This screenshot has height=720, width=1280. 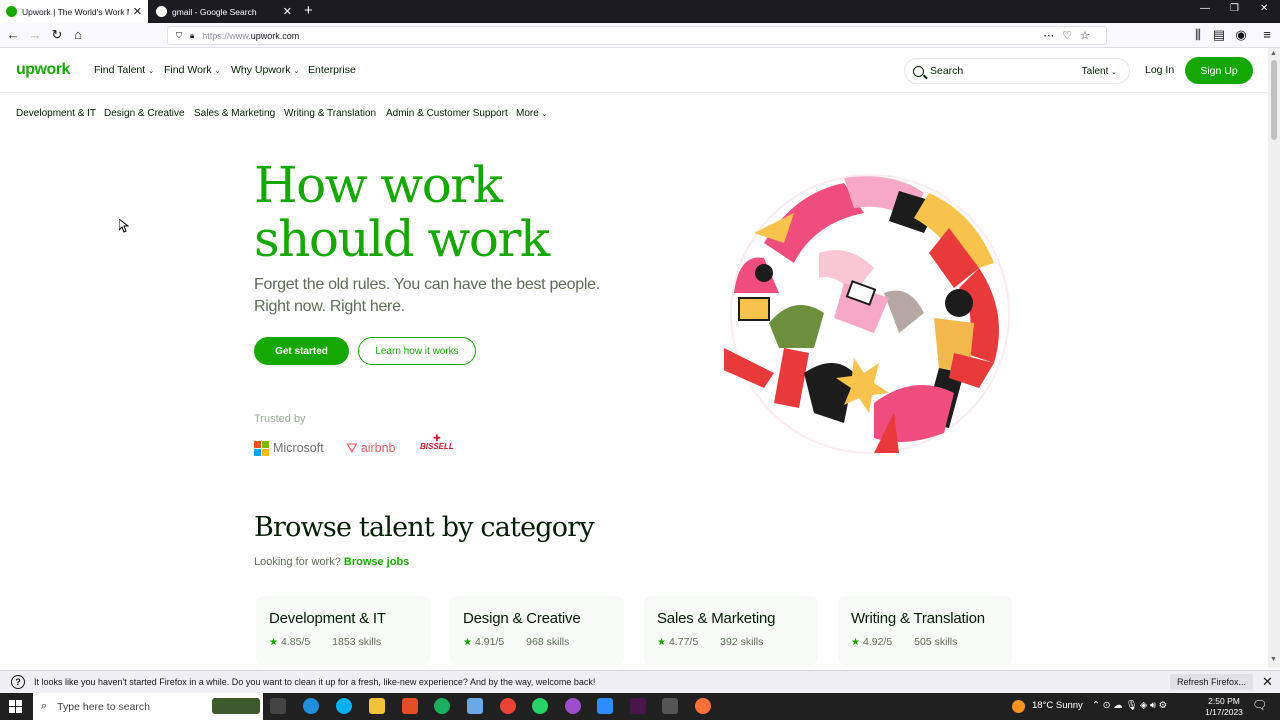 I want to click on catnav-sales-marketing: Sales & Marketing, so click(x=234, y=113).